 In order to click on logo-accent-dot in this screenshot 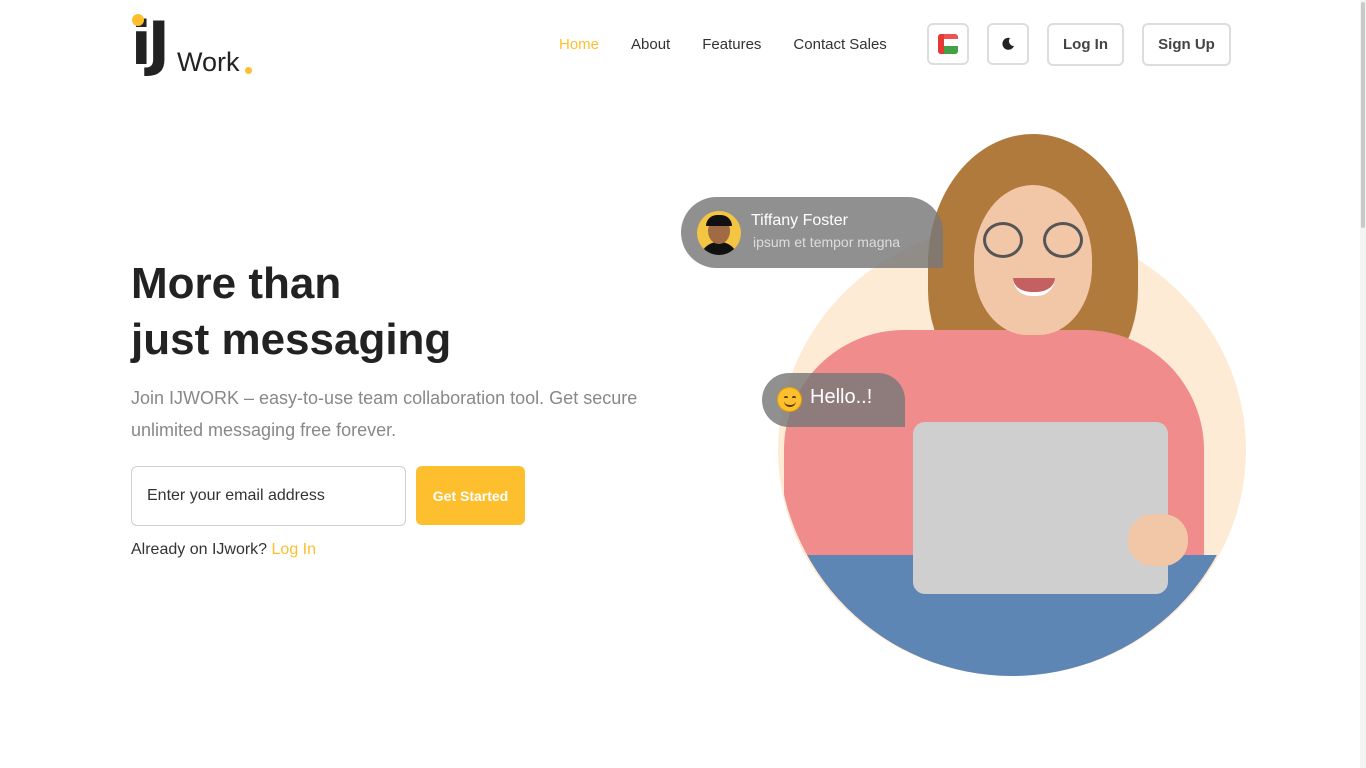, I will do `click(138, 20)`.